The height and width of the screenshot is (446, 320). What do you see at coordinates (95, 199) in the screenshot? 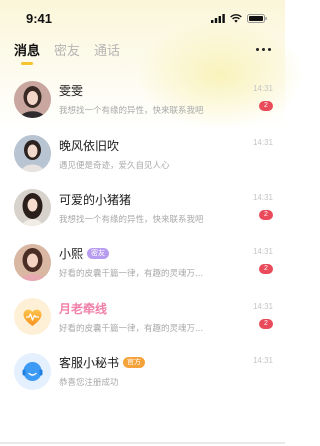
I see `conversation-name: 可爱的小猪猪` at bounding box center [95, 199].